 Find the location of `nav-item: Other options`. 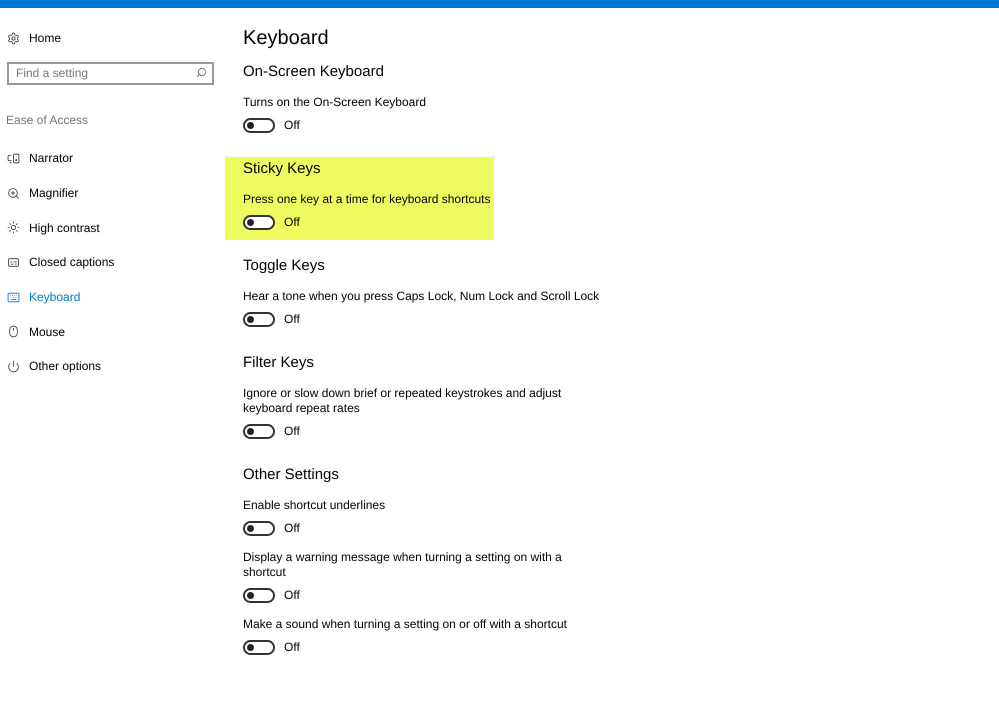

nav-item: Other options is located at coordinates (110, 366).